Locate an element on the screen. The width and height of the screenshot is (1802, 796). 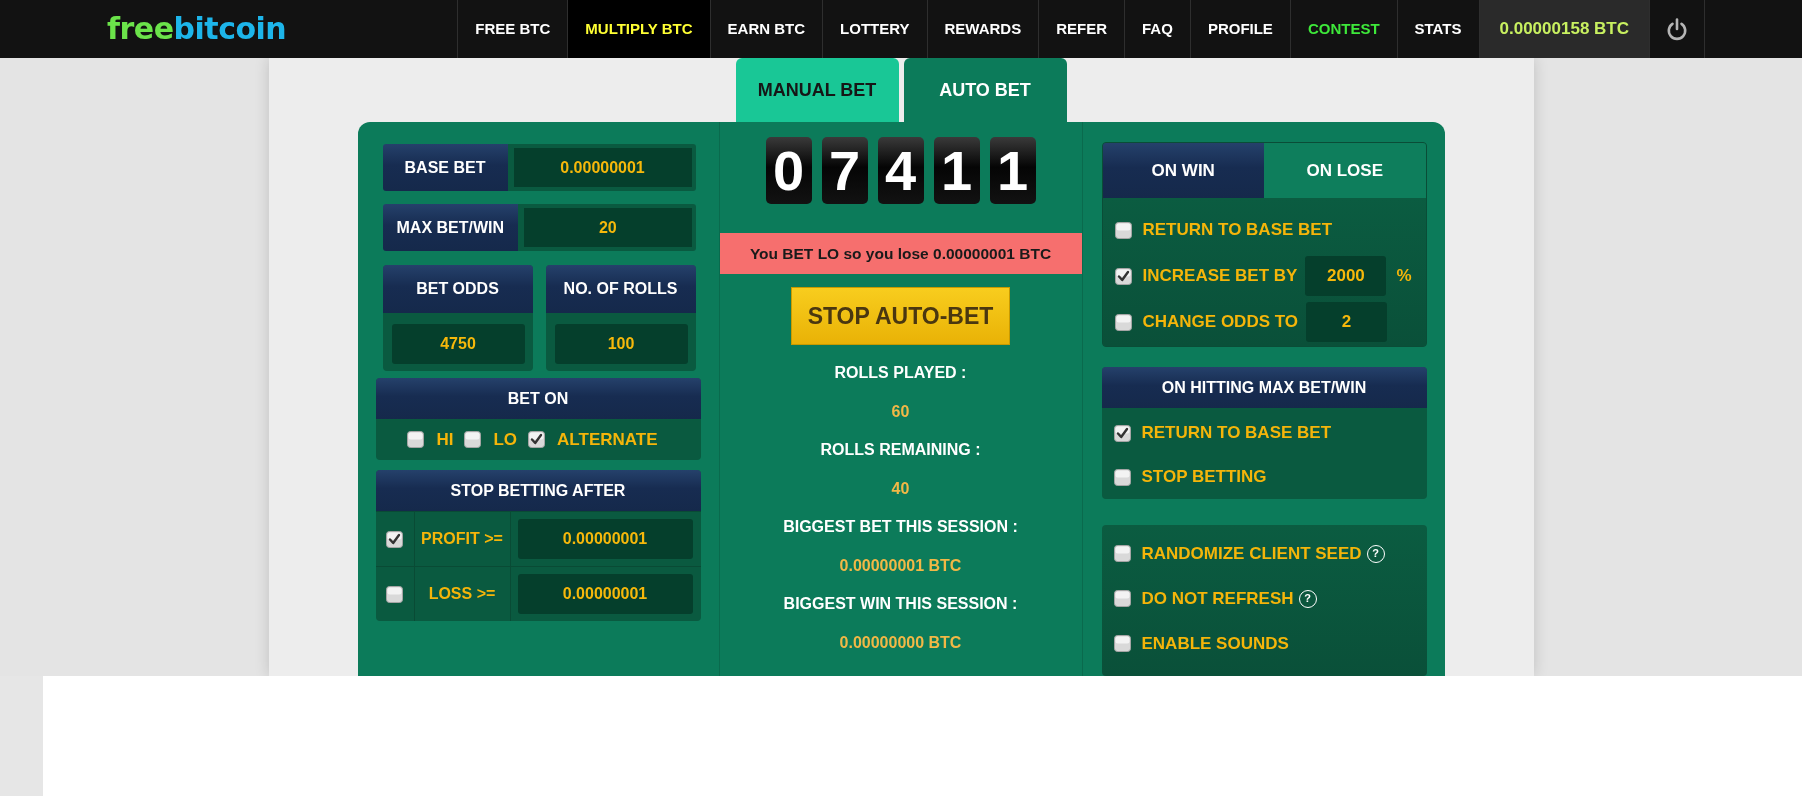
card-header: STOP BETTING AFTER is located at coordinates (538, 490).